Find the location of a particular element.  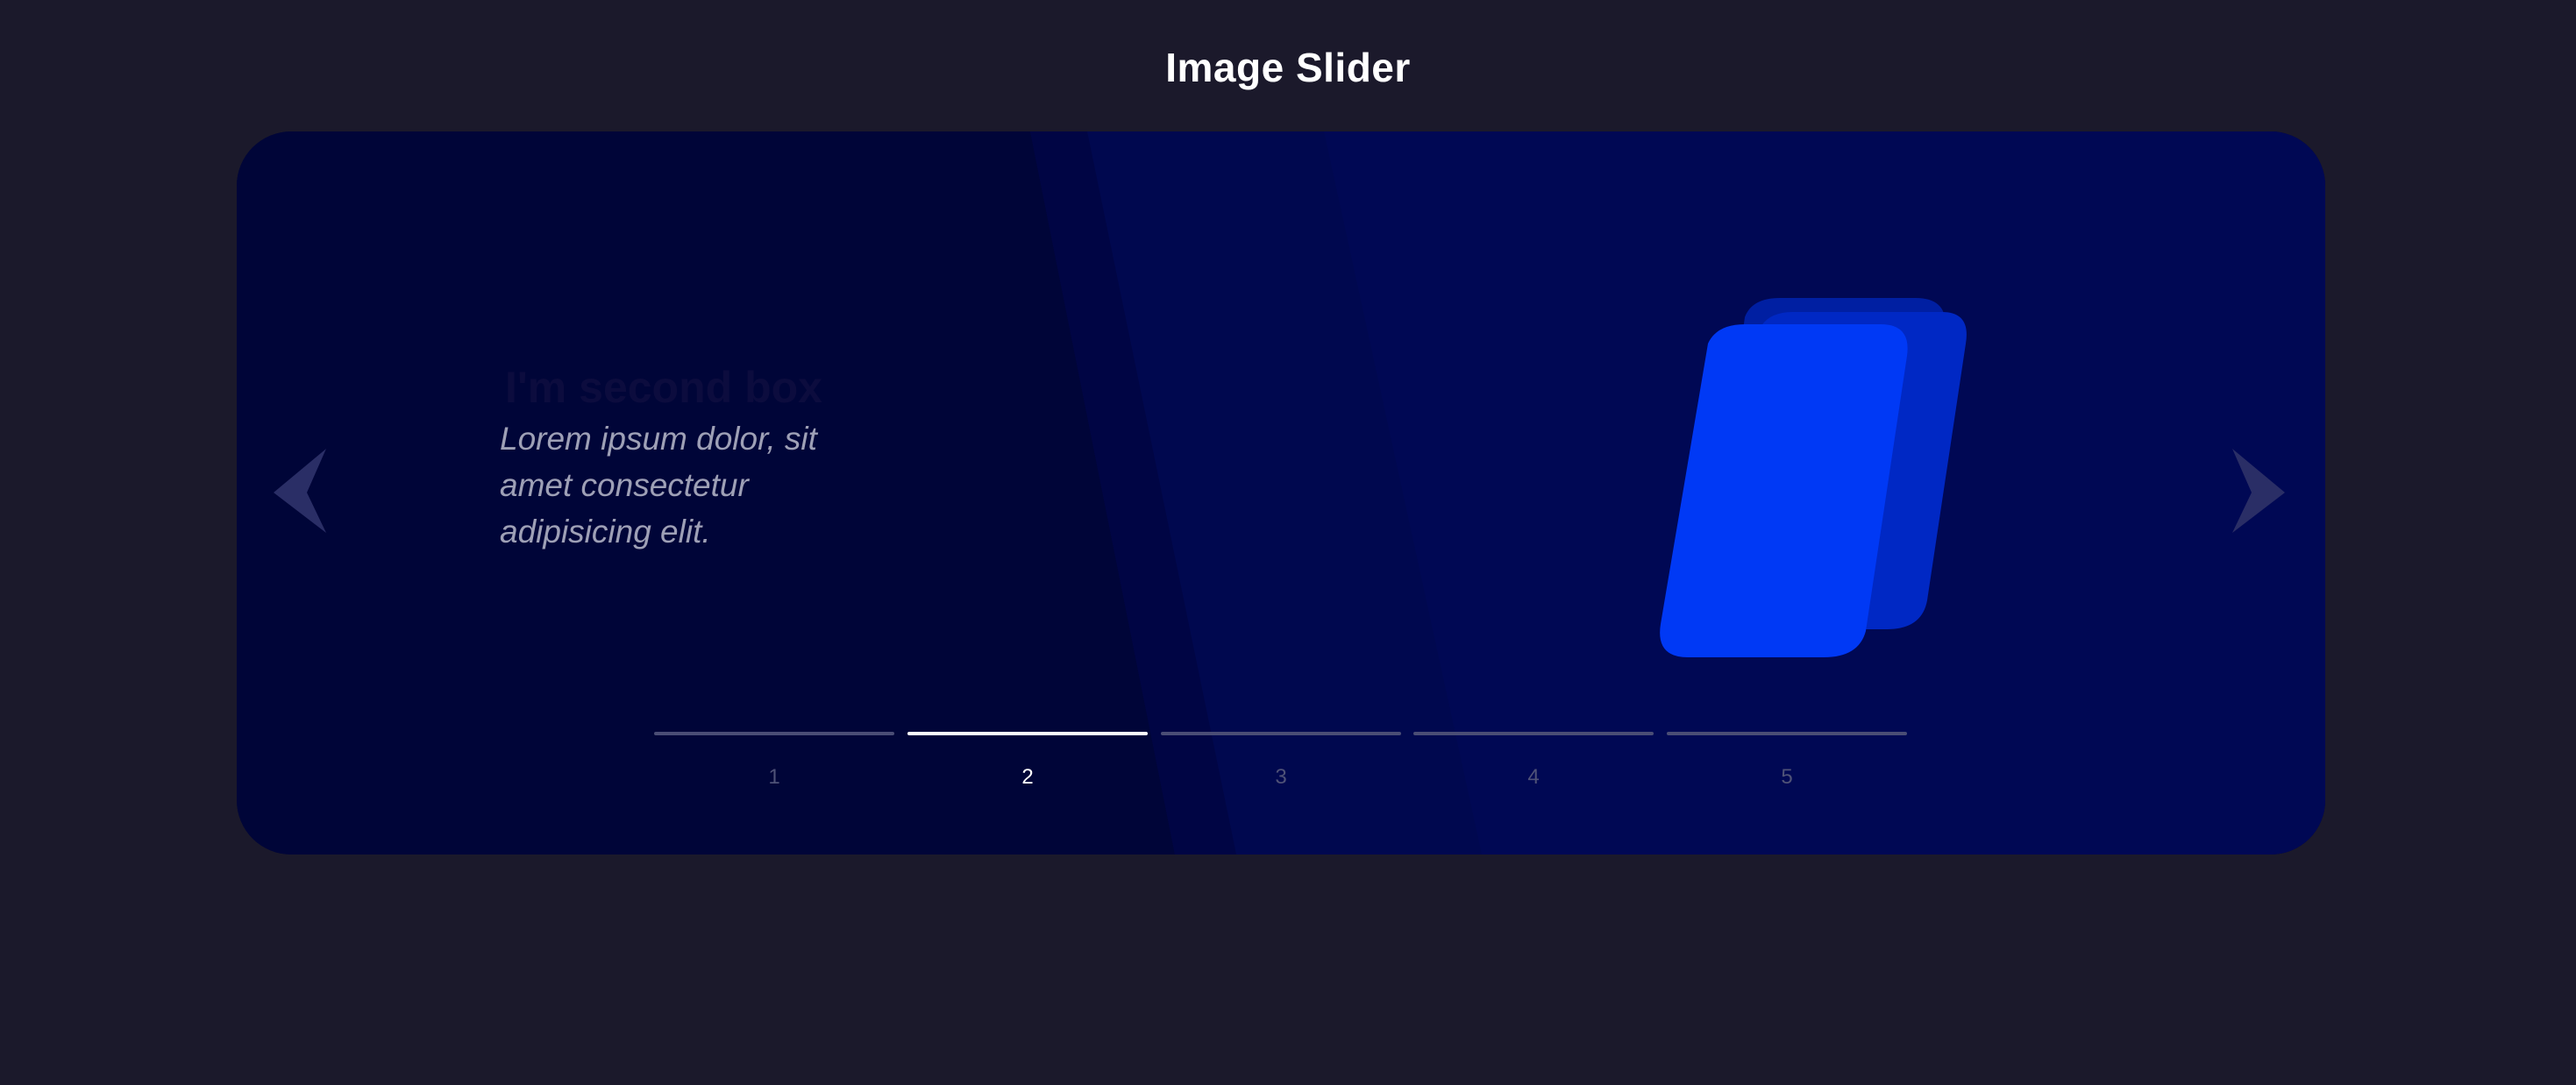

prev-arrow is located at coordinates (304, 491).